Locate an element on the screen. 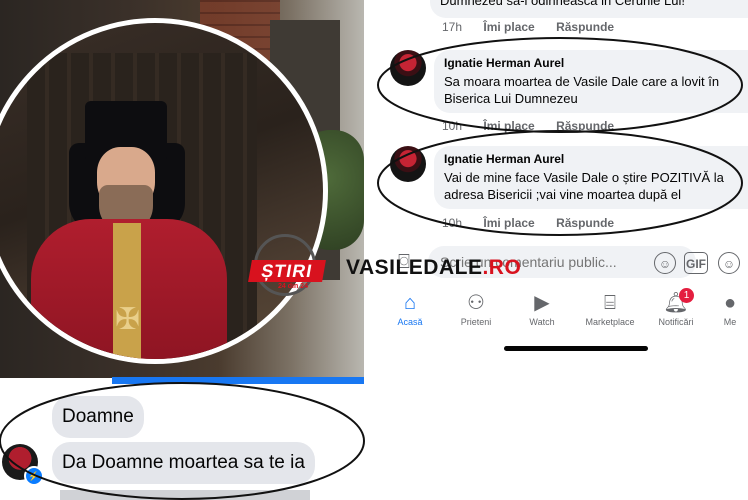 The width and height of the screenshot is (748, 500). brand-logo: ȘTIRI is located at coordinates (287, 271).